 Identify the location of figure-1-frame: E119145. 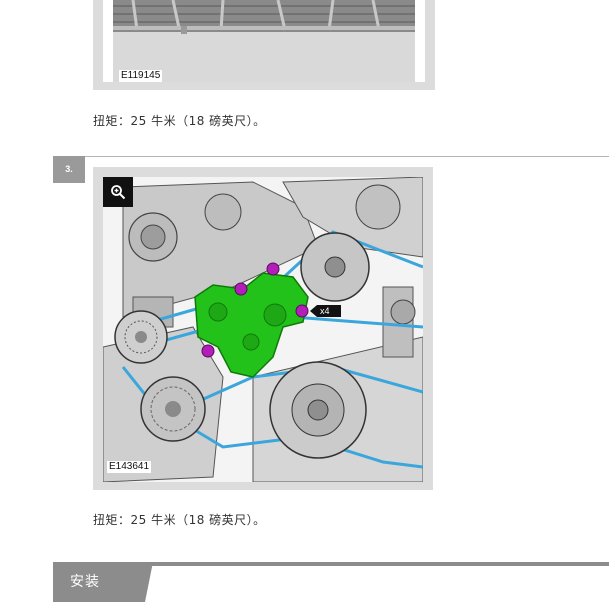
(264, 45).